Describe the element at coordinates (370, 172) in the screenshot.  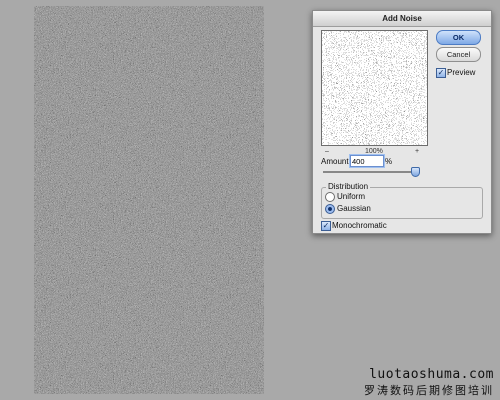
I see `amount-slider-track` at that location.